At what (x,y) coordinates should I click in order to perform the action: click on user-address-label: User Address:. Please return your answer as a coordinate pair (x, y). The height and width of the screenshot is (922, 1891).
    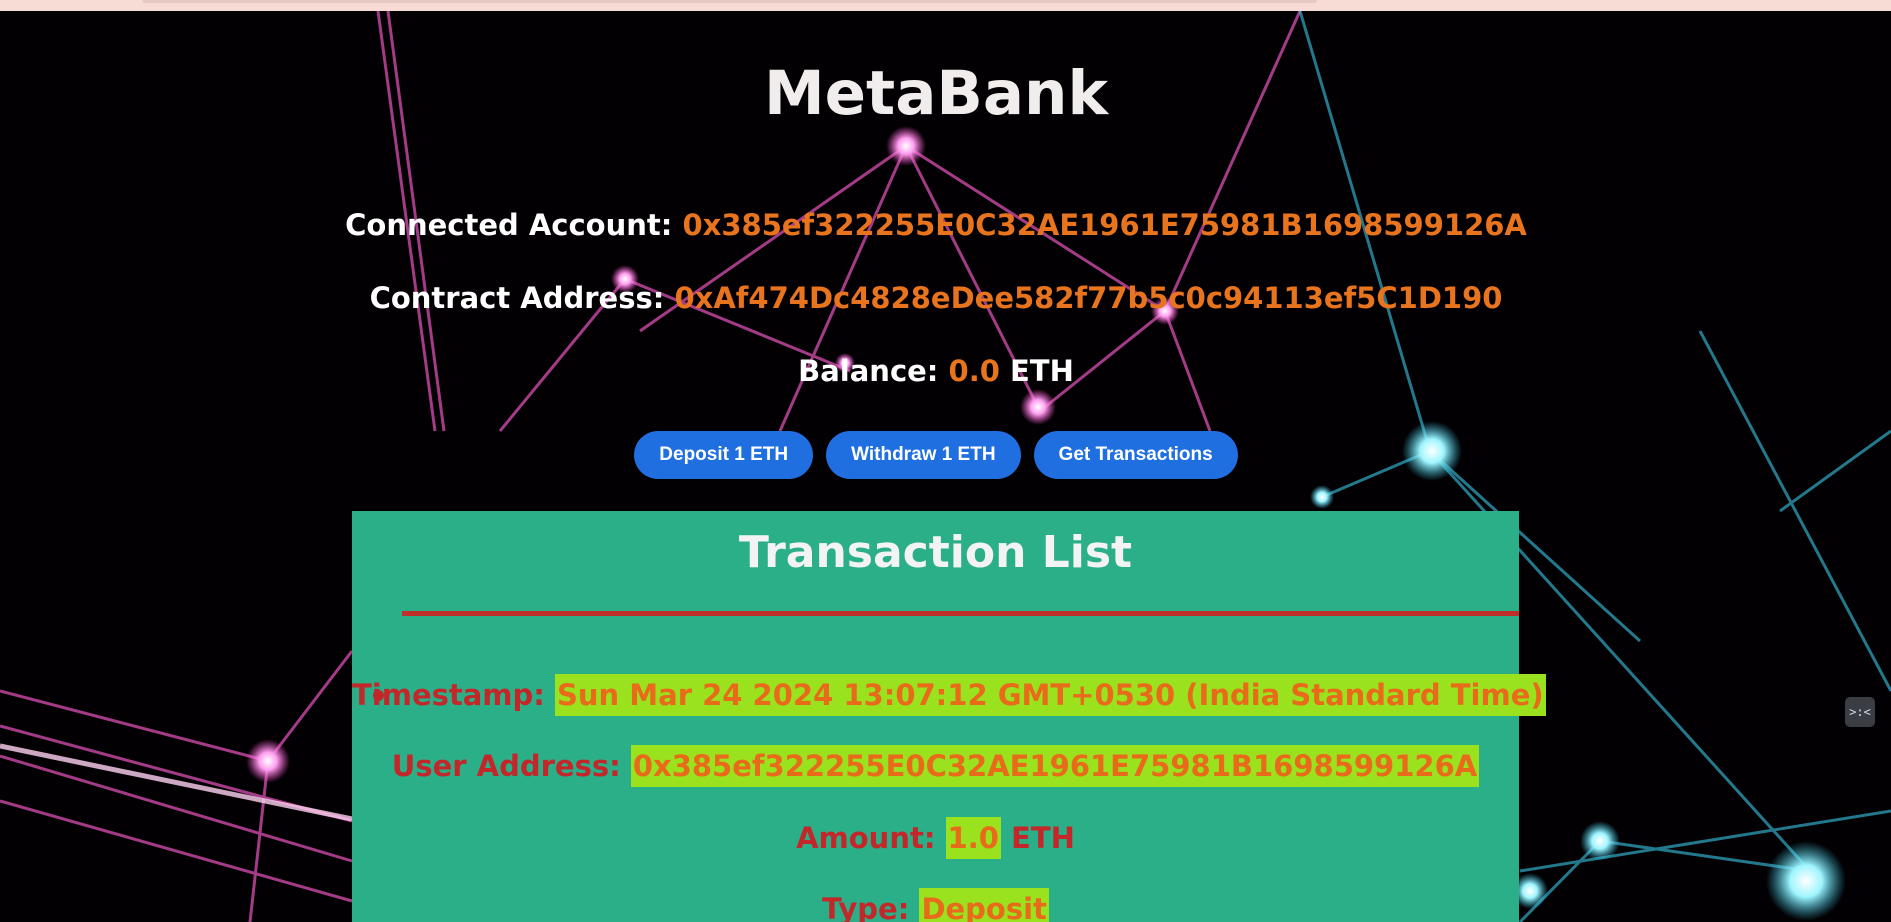
    Looking at the image, I should click on (506, 766).